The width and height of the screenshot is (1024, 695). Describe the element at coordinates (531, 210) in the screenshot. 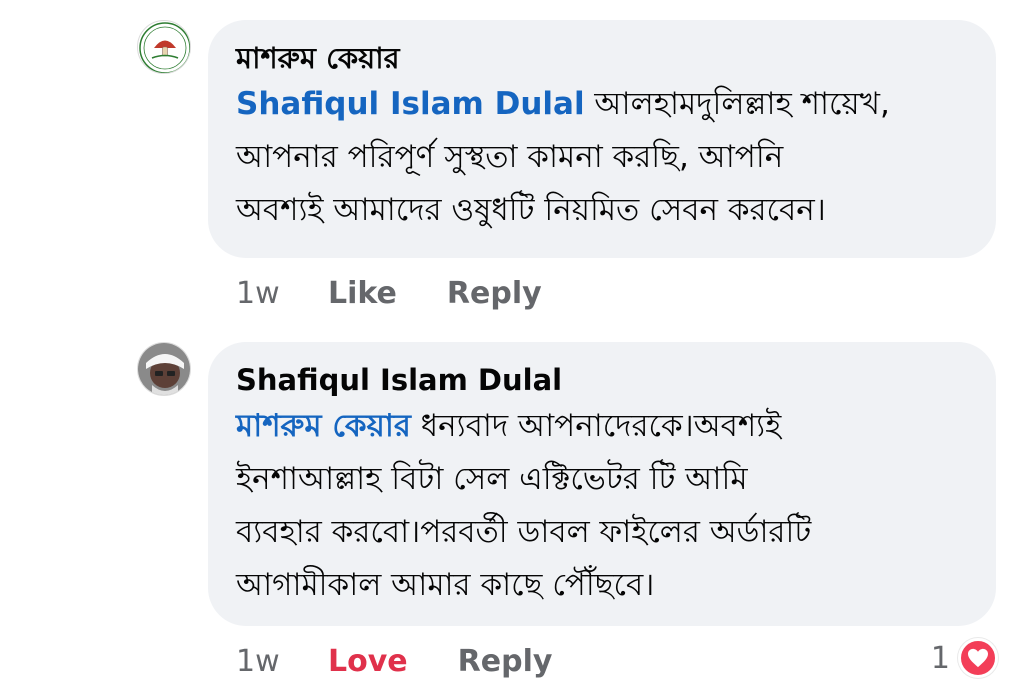

I see `comment-line: অবশ্যই আমাদের ওষুধটি নিয়মিত সেবন করবেন।` at that location.